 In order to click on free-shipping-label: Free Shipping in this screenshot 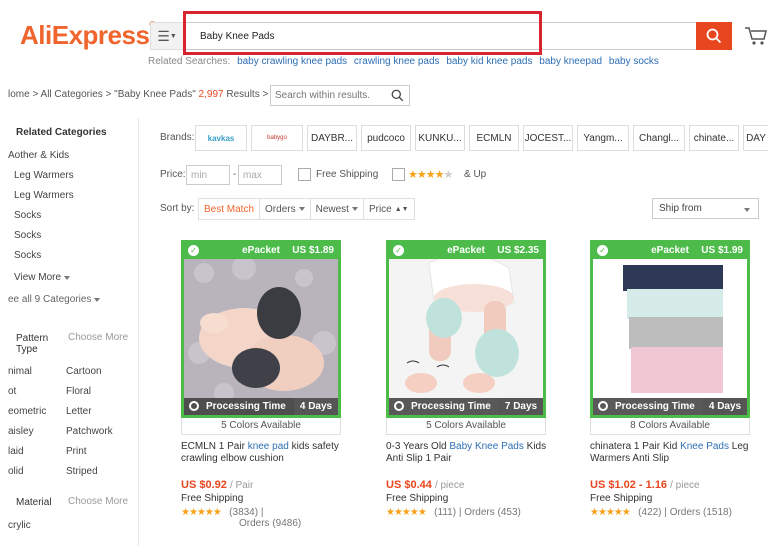, I will do `click(347, 174)`.